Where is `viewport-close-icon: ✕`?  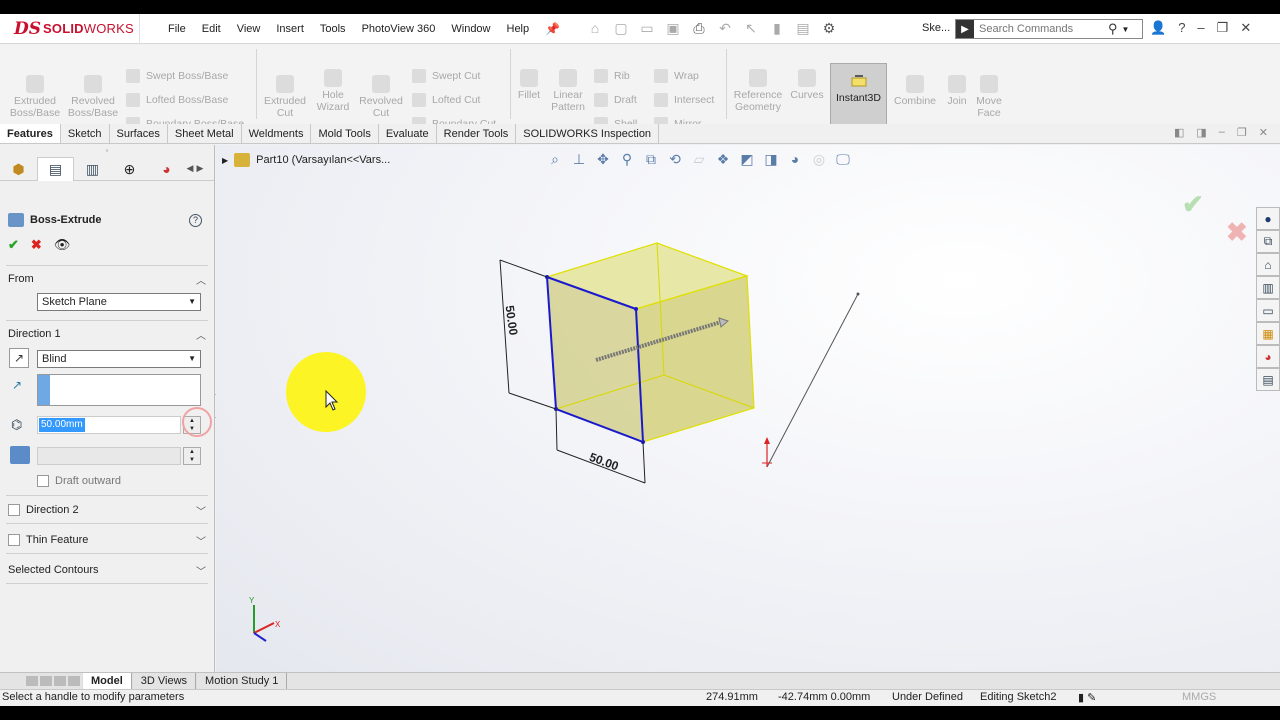
viewport-close-icon: ✕ is located at coordinates (1263, 132).